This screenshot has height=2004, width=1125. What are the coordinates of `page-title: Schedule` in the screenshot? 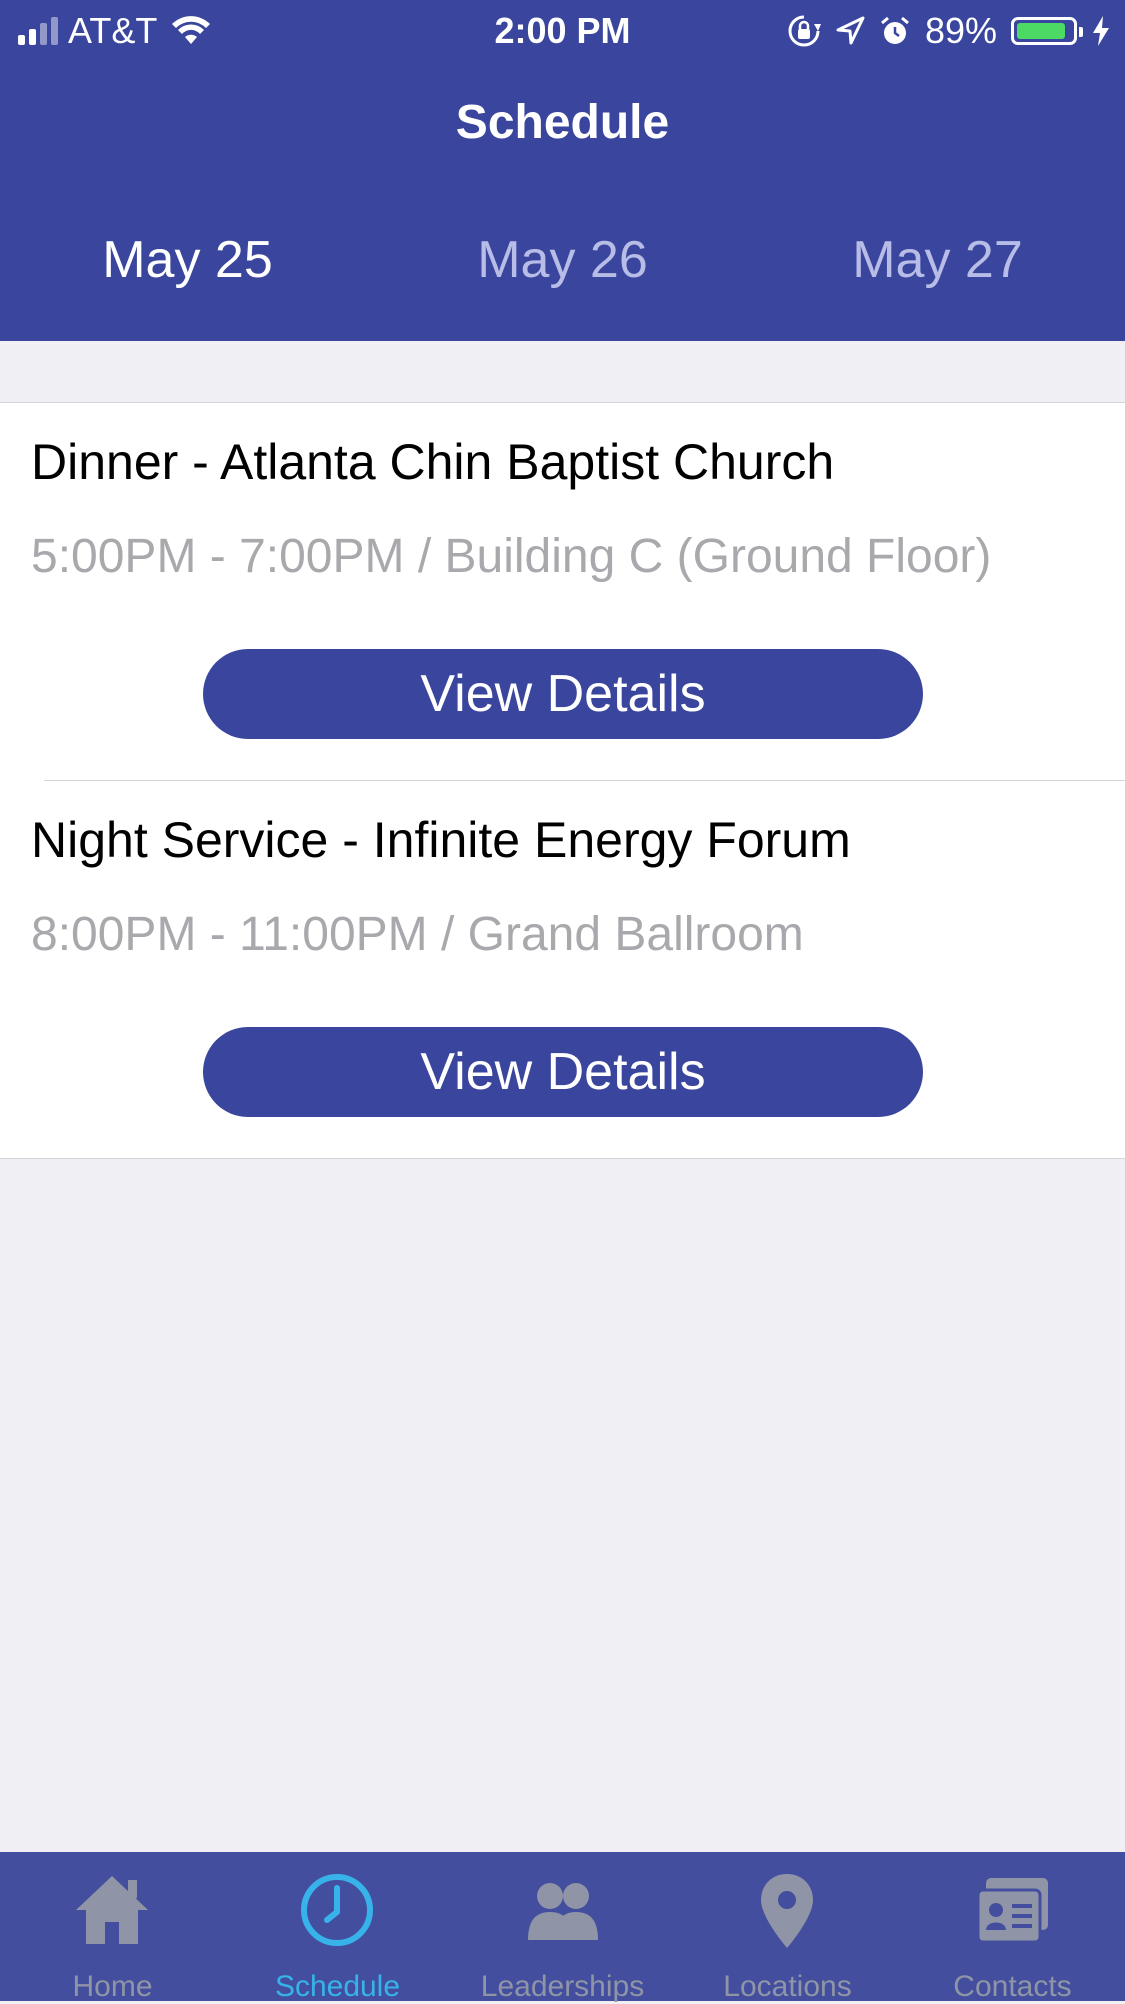 It's located at (562, 122).